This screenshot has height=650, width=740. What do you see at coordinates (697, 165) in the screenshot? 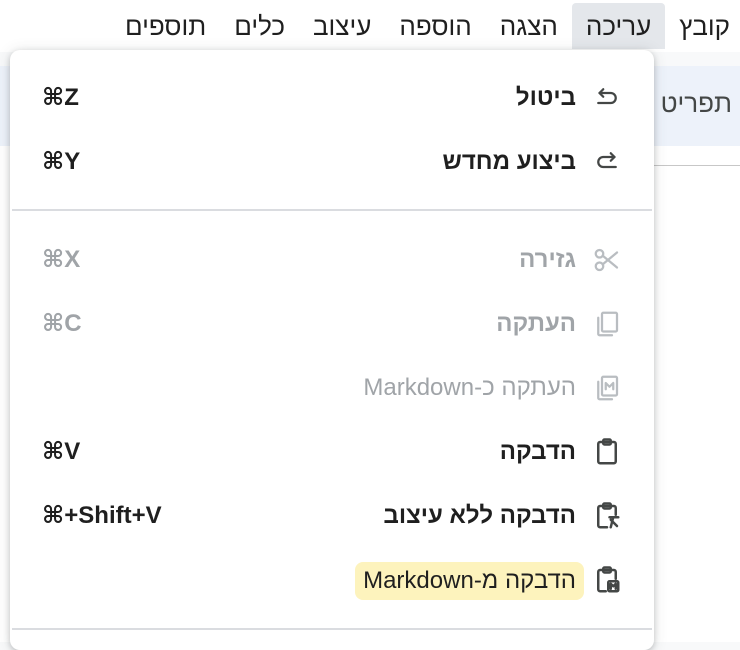
I see `document-divider` at bounding box center [697, 165].